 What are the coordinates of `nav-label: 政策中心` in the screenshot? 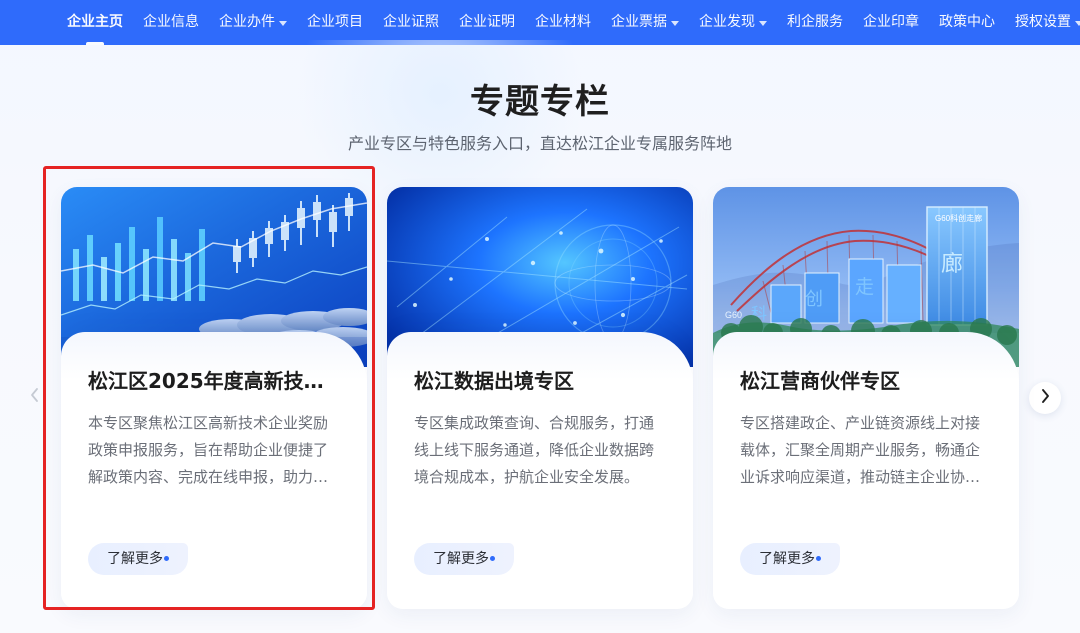 It's located at (967, 22).